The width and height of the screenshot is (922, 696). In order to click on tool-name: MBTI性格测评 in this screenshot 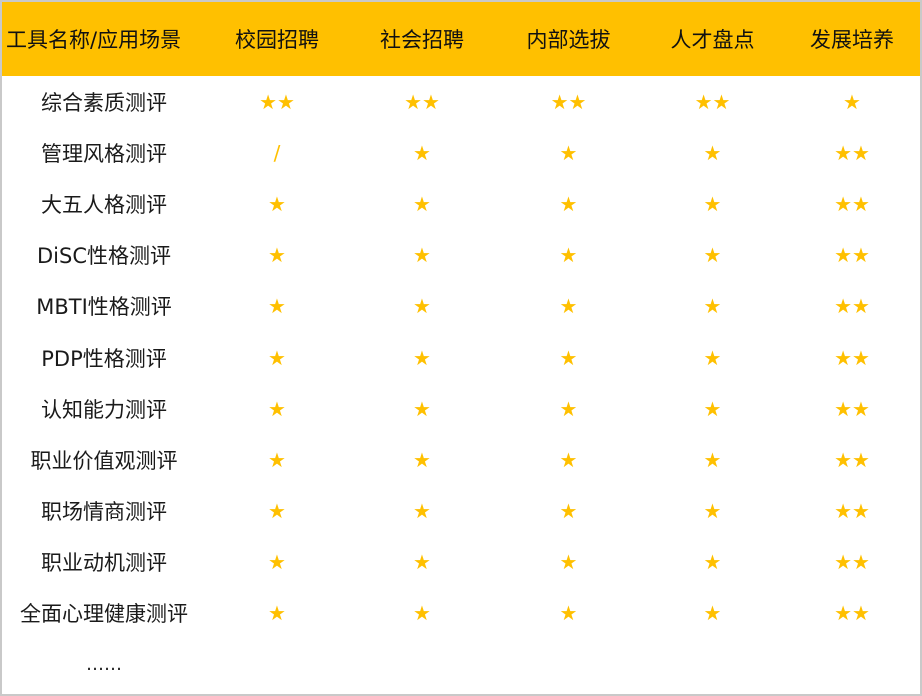, I will do `click(104, 307)`.